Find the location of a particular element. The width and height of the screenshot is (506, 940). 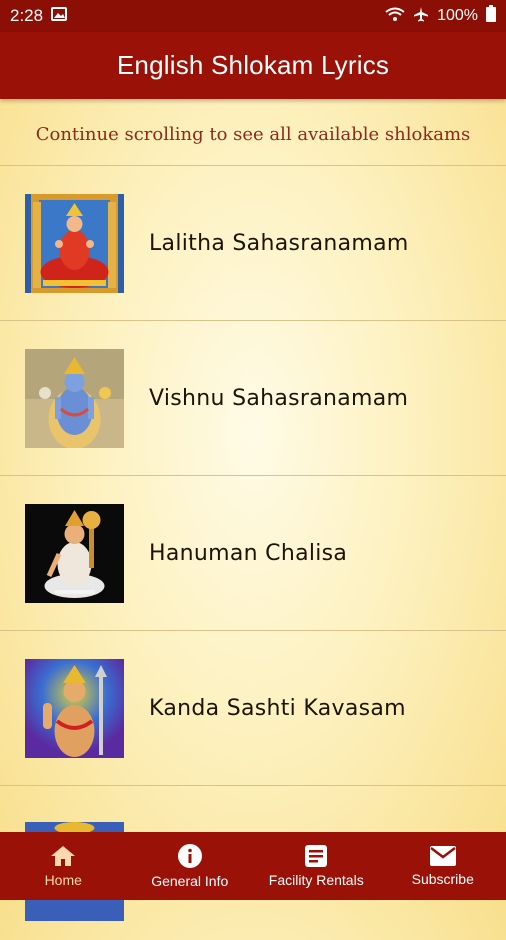

list-item-label: Hanuman Chalisa is located at coordinates (248, 553).